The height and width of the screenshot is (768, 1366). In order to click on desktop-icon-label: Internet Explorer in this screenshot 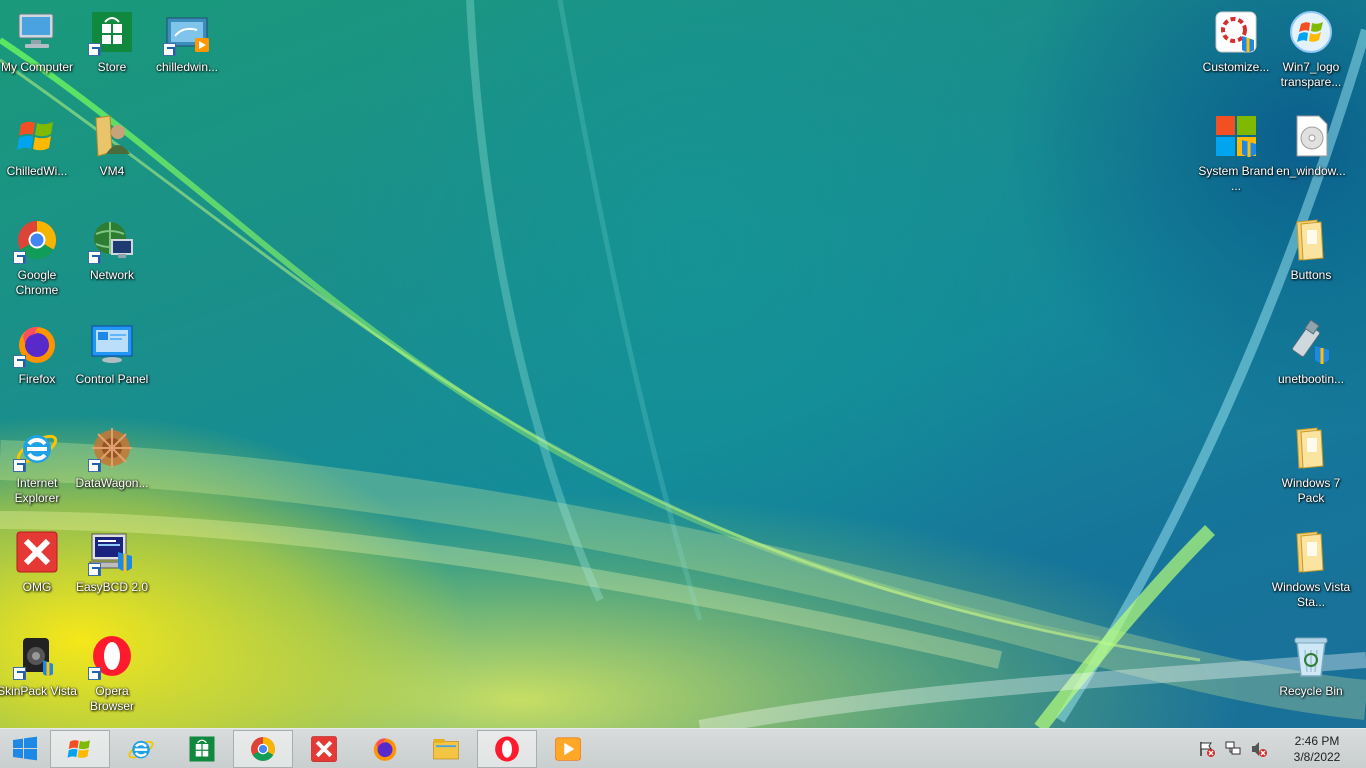, I will do `click(37, 490)`.